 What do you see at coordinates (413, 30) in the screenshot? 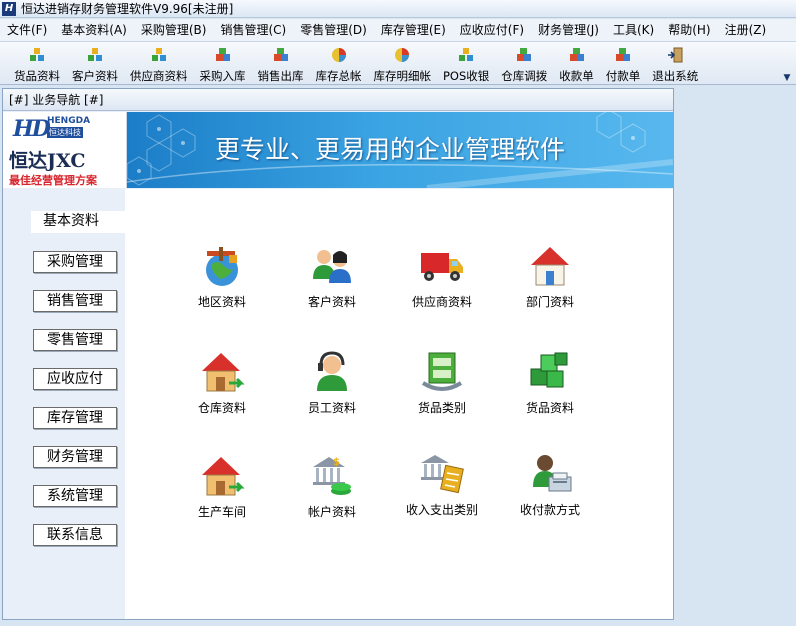
I see `menu-inventory: 库存管理(E)` at bounding box center [413, 30].